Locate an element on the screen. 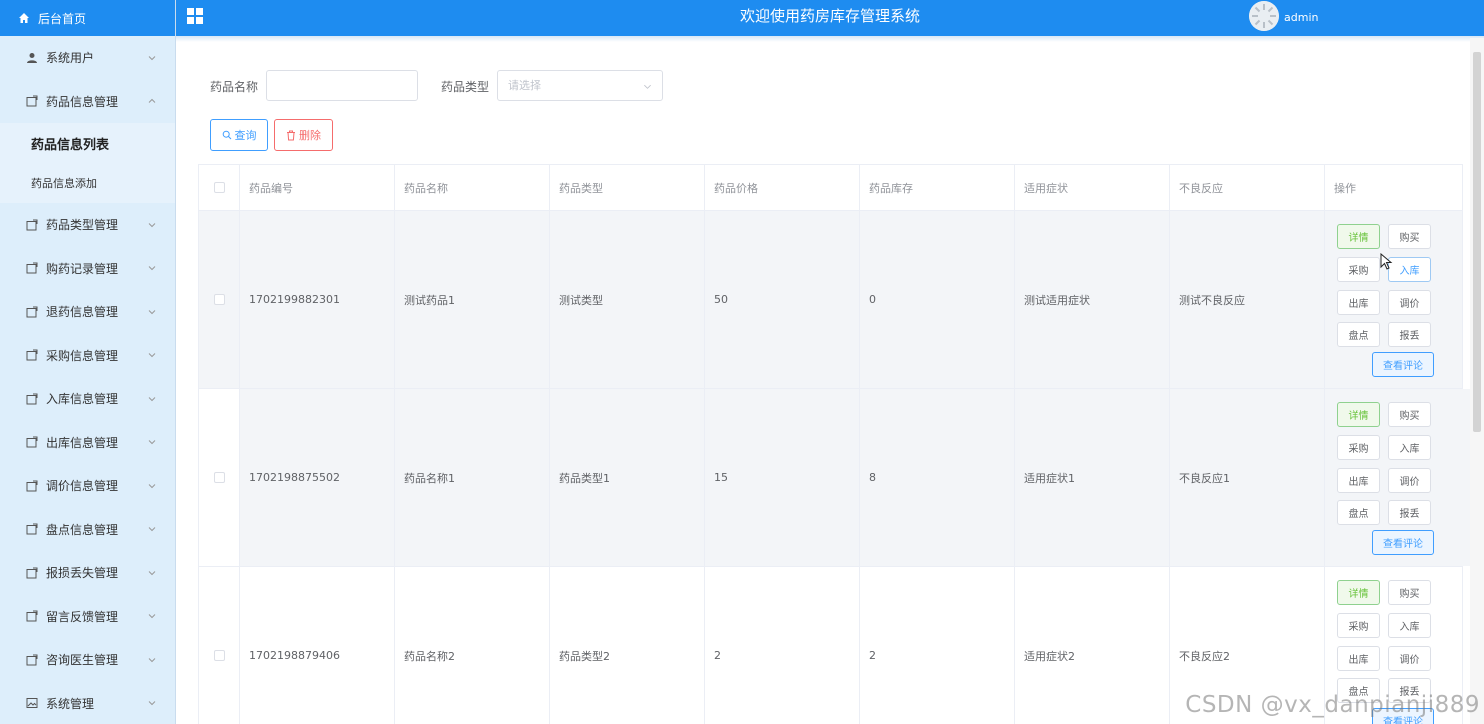 This screenshot has height=724, width=1484. table-header: 不良反应 is located at coordinates (1247, 187).